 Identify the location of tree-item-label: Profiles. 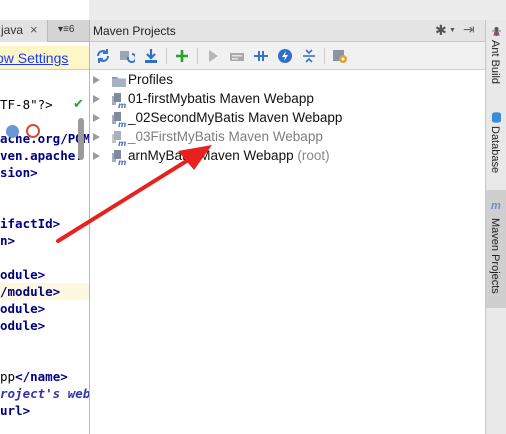
(150, 79).